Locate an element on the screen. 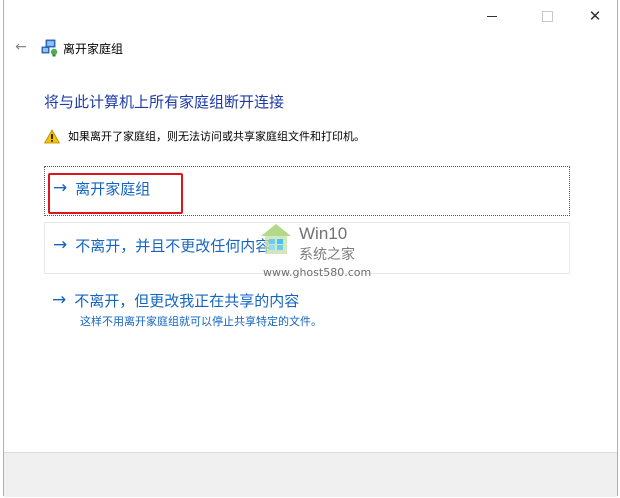 The height and width of the screenshot is (498, 620). close-icon: ✕ is located at coordinates (595, 16).